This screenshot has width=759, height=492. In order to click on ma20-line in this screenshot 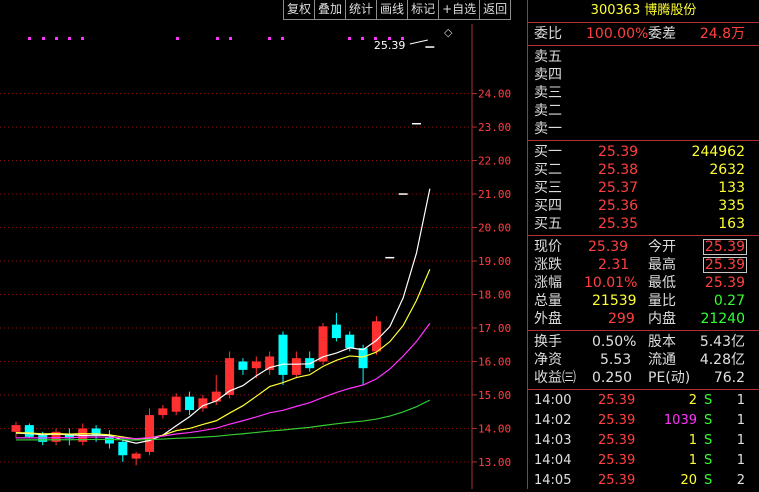, I will do `click(223, 381)`.